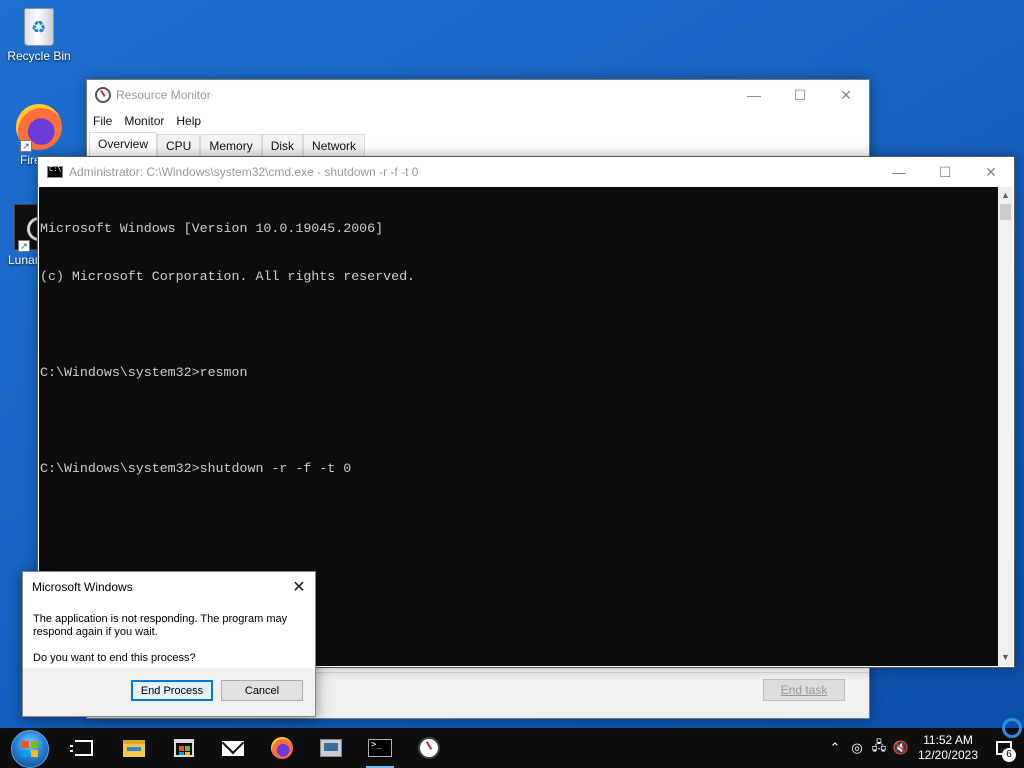 The image size is (1024, 768). Describe the element at coordinates (123, 145) in the screenshot. I see `tab-overview: Overview` at that location.